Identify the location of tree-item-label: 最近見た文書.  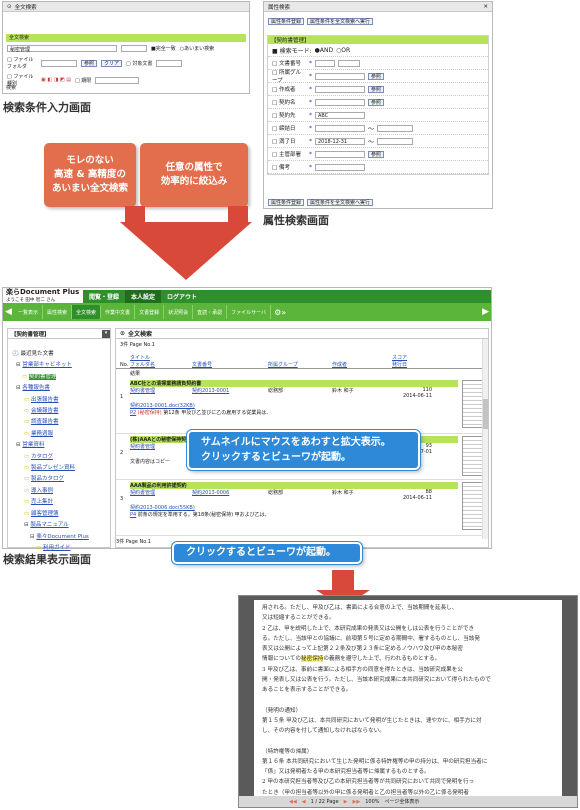
(37, 354).